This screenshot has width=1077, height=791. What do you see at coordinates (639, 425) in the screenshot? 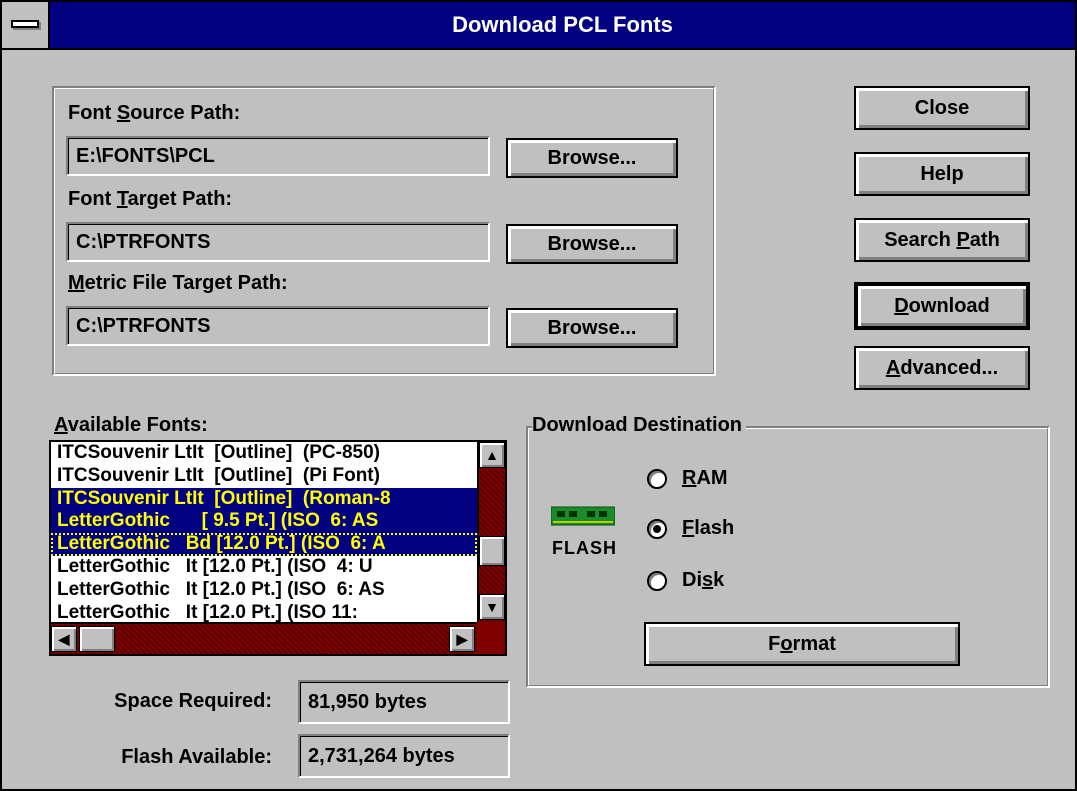
I see `download-destination-title: Download Destination` at bounding box center [639, 425].